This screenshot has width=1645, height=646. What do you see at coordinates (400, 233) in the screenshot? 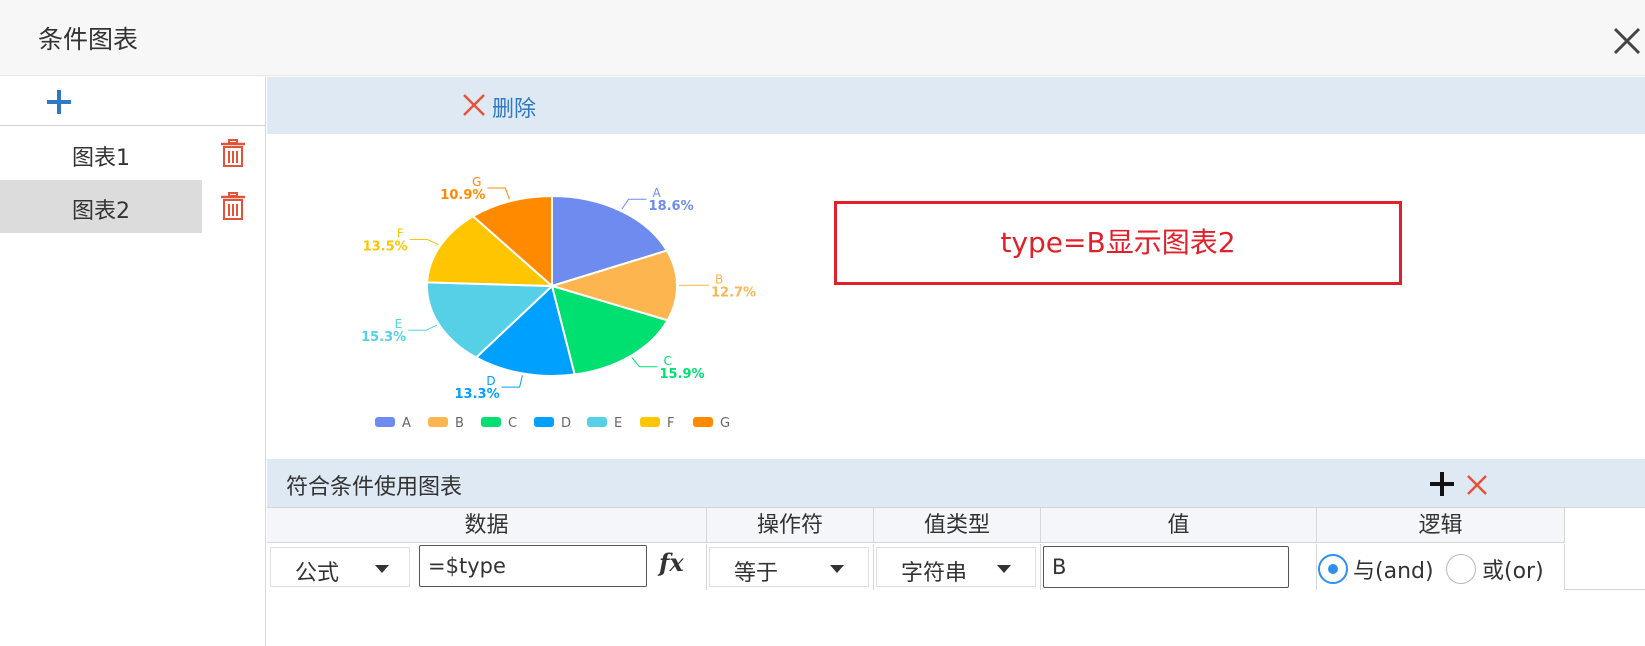
I see `pie-category-label: F` at bounding box center [400, 233].